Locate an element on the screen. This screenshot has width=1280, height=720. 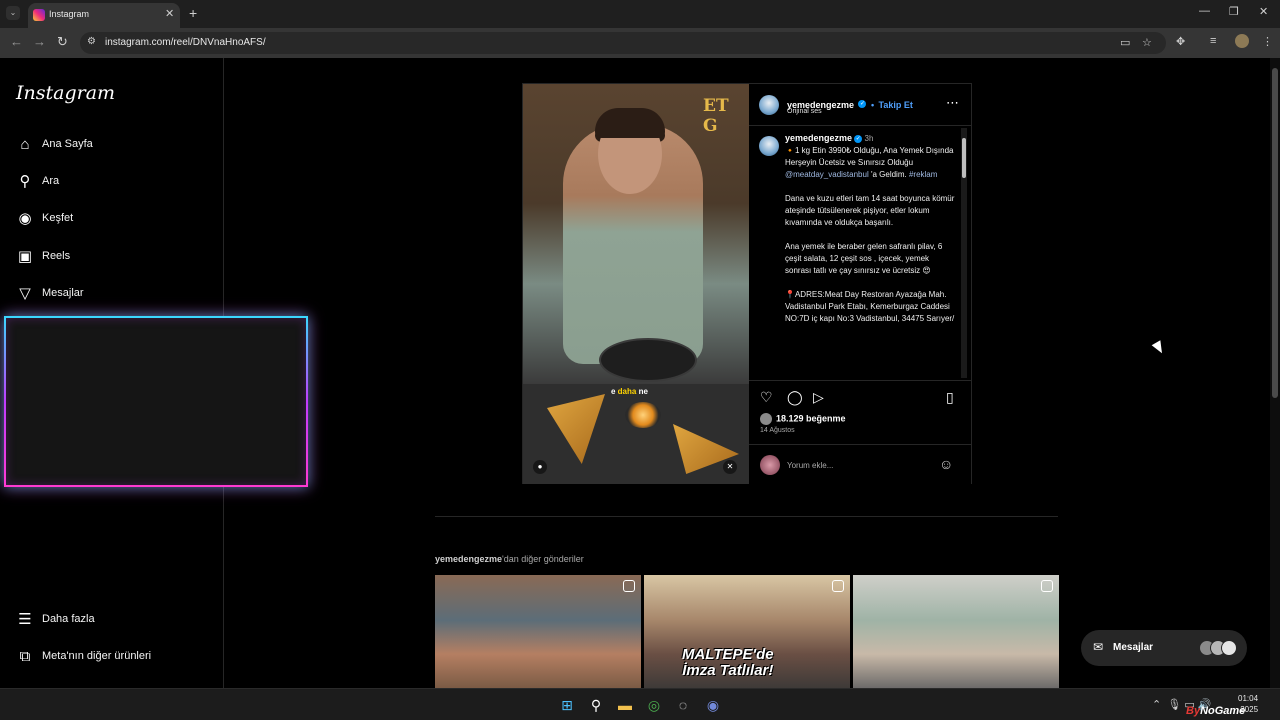
save-icon: ▯ is located at coordinates (950, 397).